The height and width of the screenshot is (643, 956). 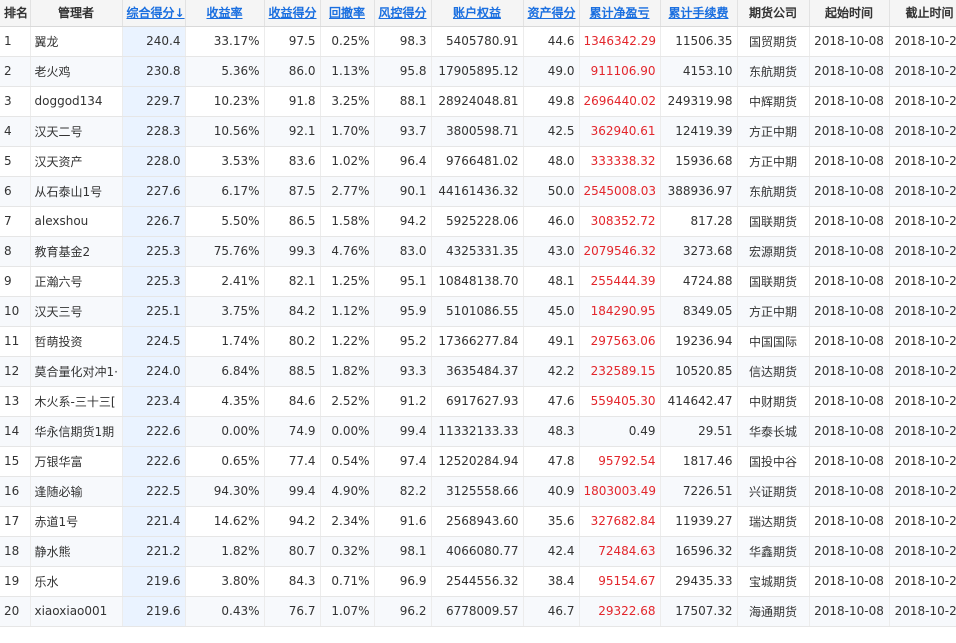 I want to click on cell-rank: 5, so click(x=15, y=161).